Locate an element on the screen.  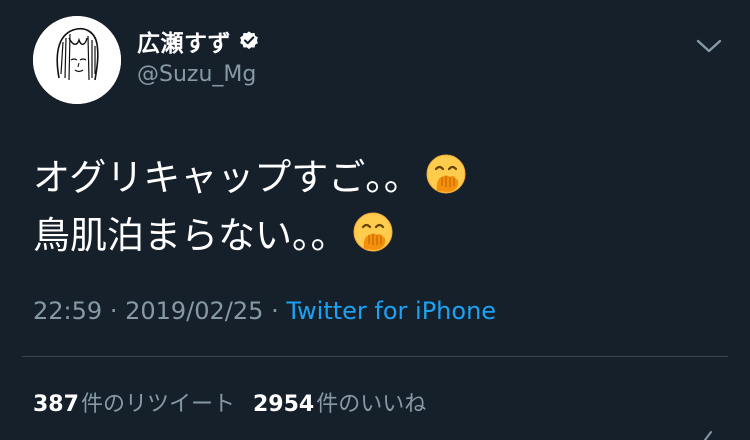
tweet-date: 2019/02/25 is located at coordinates (194, 311).